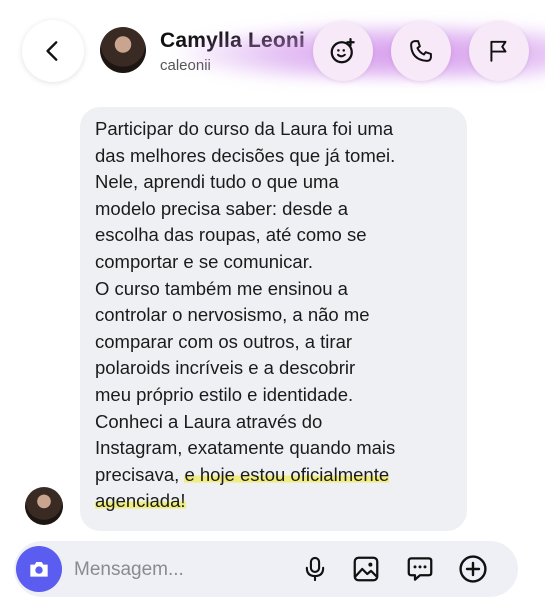  I want to click on microphone-icon, so click(315, 569).